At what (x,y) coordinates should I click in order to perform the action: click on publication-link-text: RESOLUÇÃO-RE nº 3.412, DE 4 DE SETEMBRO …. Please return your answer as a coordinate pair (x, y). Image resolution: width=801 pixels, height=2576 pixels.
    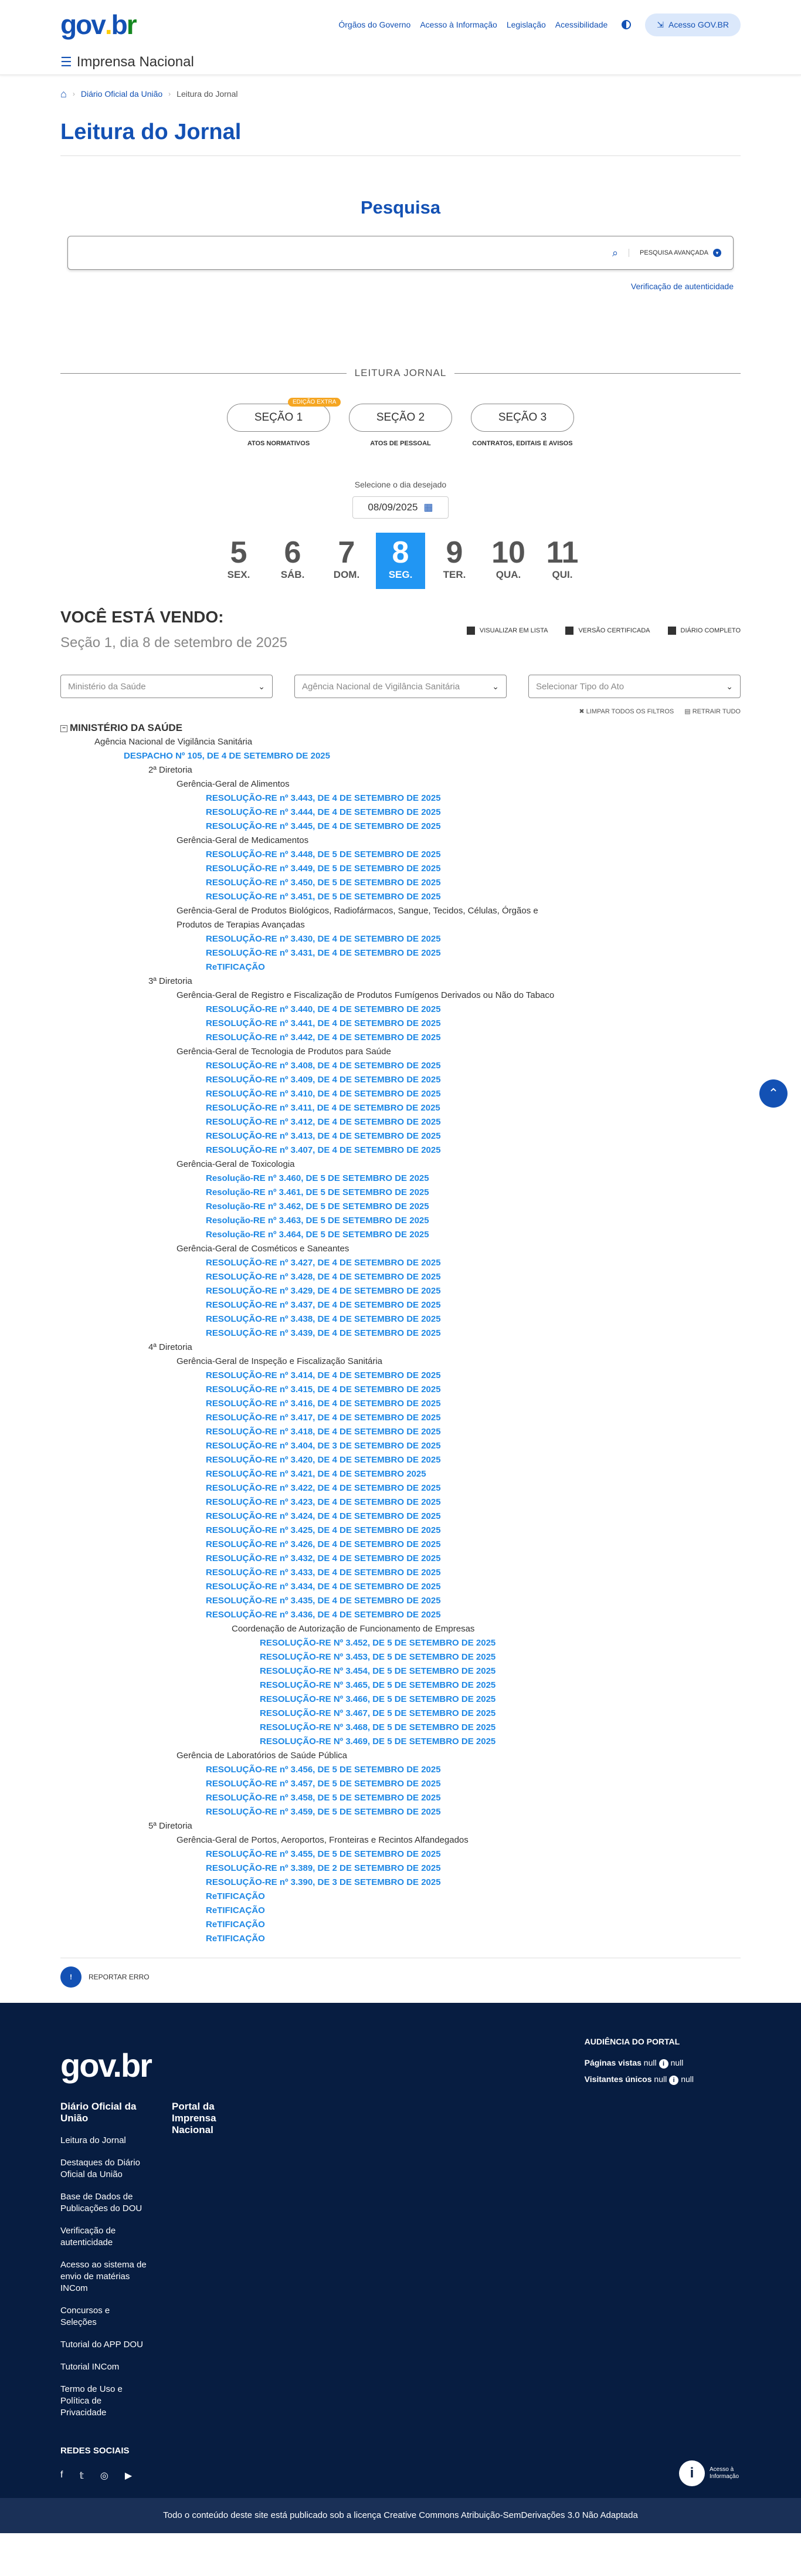
    Looking at the image, I should click on (323, 1122).